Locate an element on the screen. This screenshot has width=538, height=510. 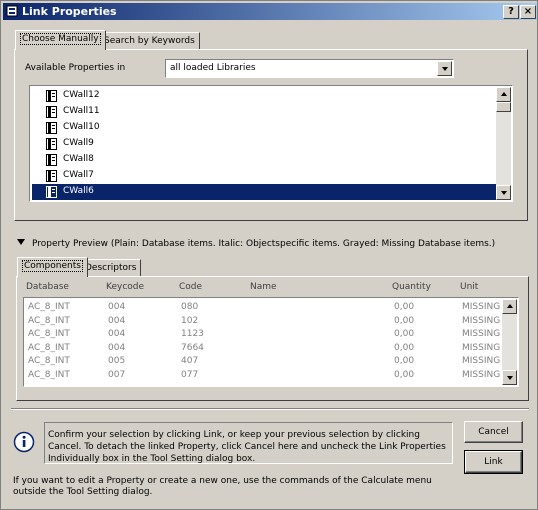
library-name: CWall8 is located at coordinates (78, 159).